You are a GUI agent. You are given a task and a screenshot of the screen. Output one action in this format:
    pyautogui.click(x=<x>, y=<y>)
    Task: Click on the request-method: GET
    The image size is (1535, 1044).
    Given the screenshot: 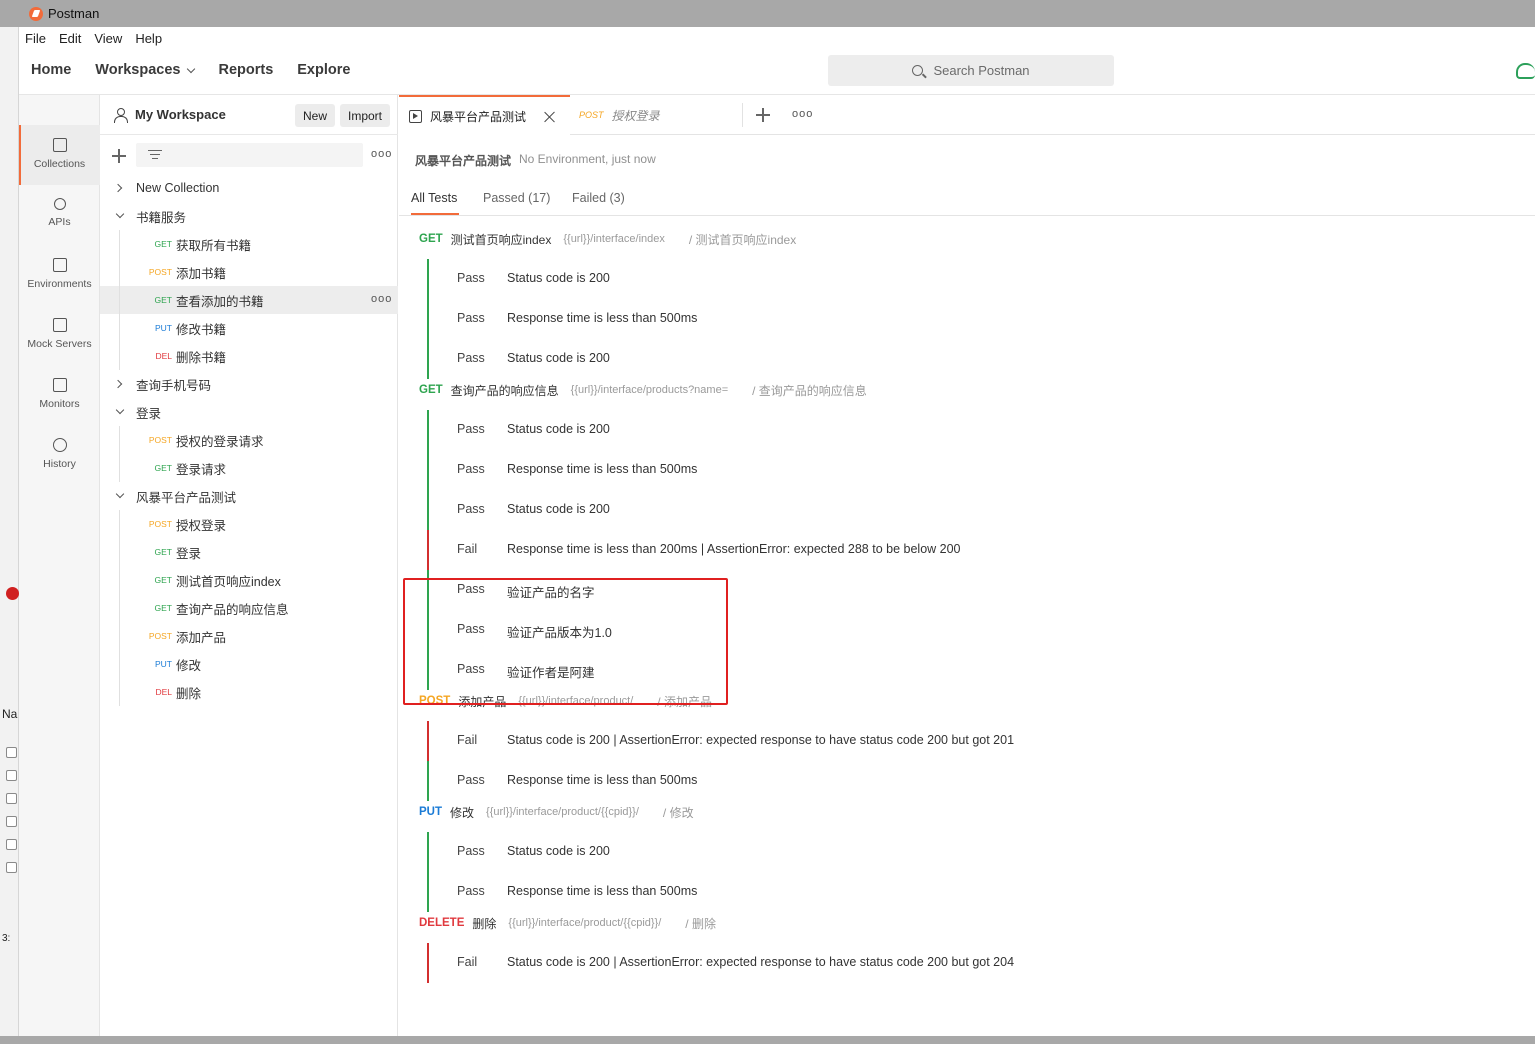 What is the action you would take?
    pyautogui.click(x=431, y=239)
    